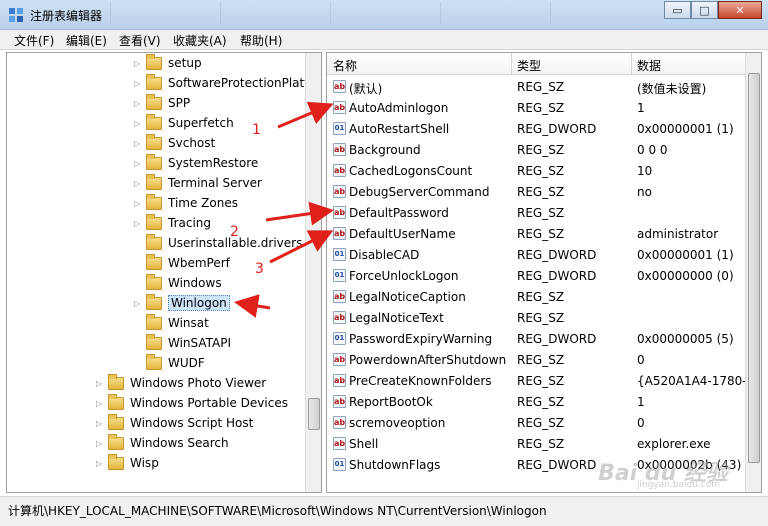  I want to click on tree-item: ▷ Tracing, so click(172, 223).